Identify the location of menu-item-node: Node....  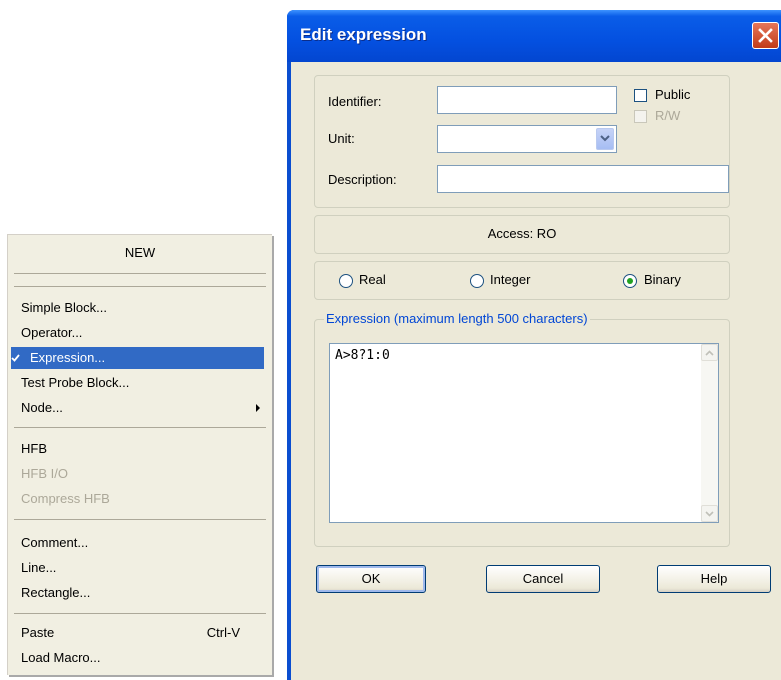
(137, 408).